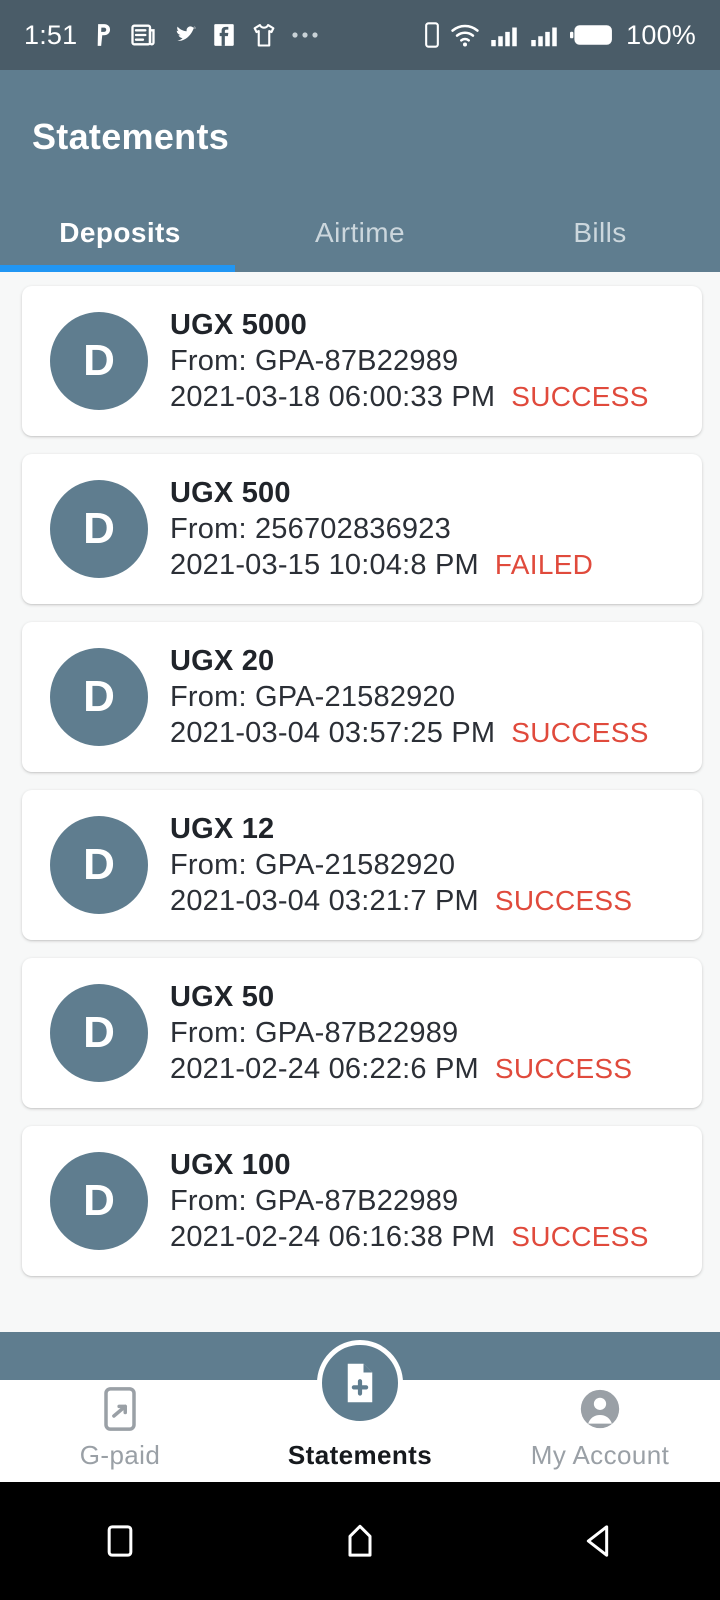  What do you see at coordinates (222, 828) in the screenshot?
I see `transaction-amount: UGX 12` at bounding box center [222, 828].